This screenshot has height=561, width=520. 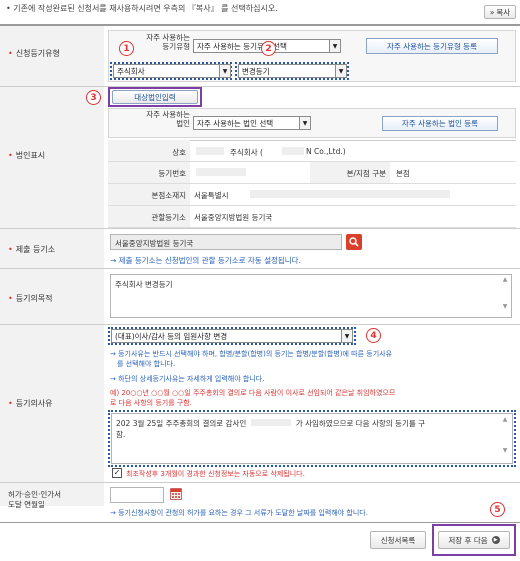 I want to click on save-next-label: 저장 후 다음, so click(x=468, y=540).